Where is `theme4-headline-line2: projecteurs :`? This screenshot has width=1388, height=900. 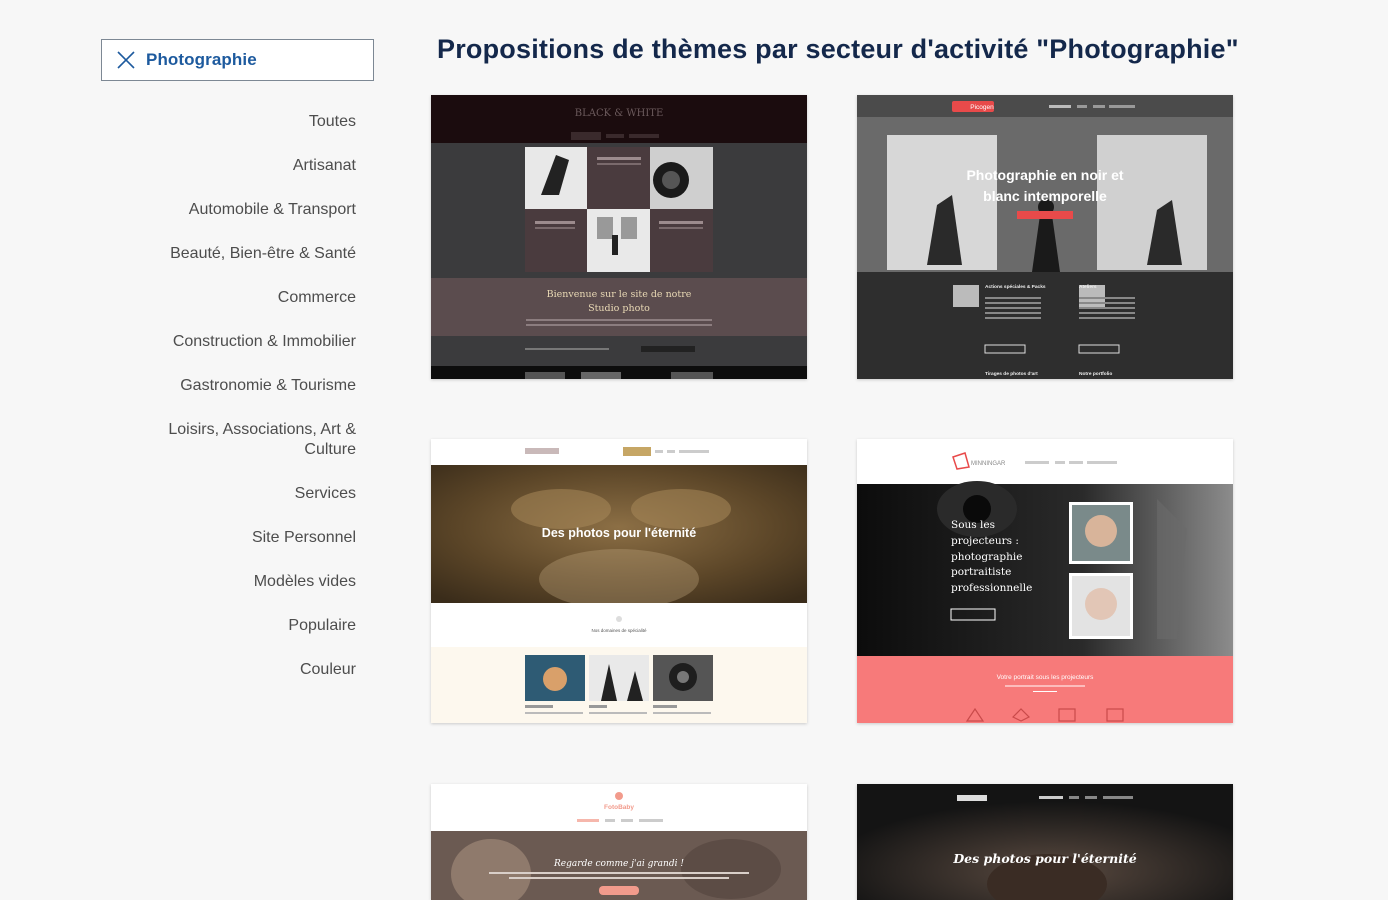 theme4-headline-line2: projecteurs : is located at coordinates (985, 541).